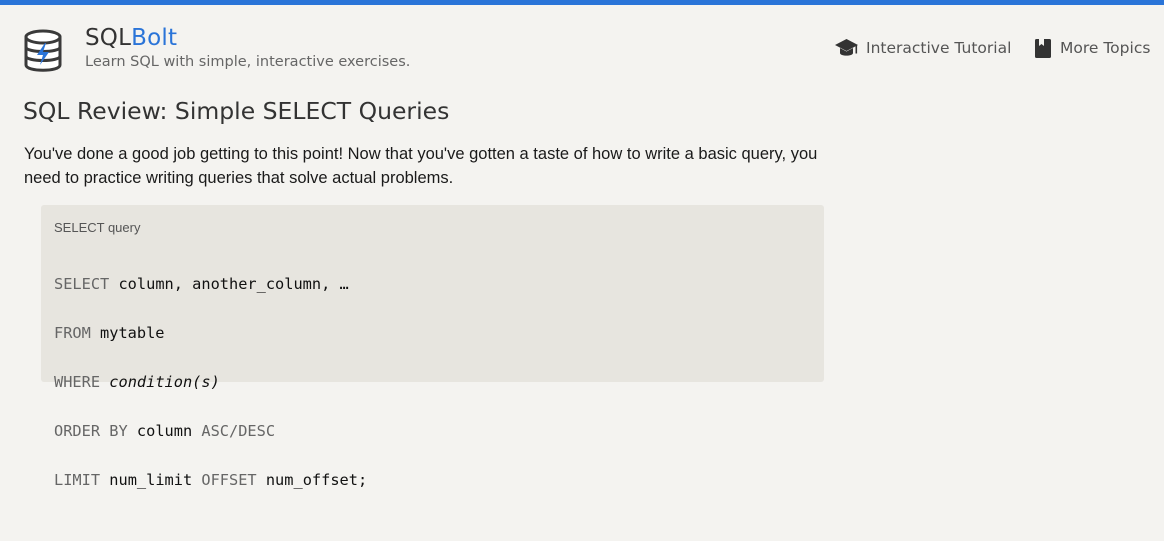  What do you see at coordinates (97, 227) in the screenshot?
I see `code-block-caption: SELECT query` at bounding box center [97, 227].